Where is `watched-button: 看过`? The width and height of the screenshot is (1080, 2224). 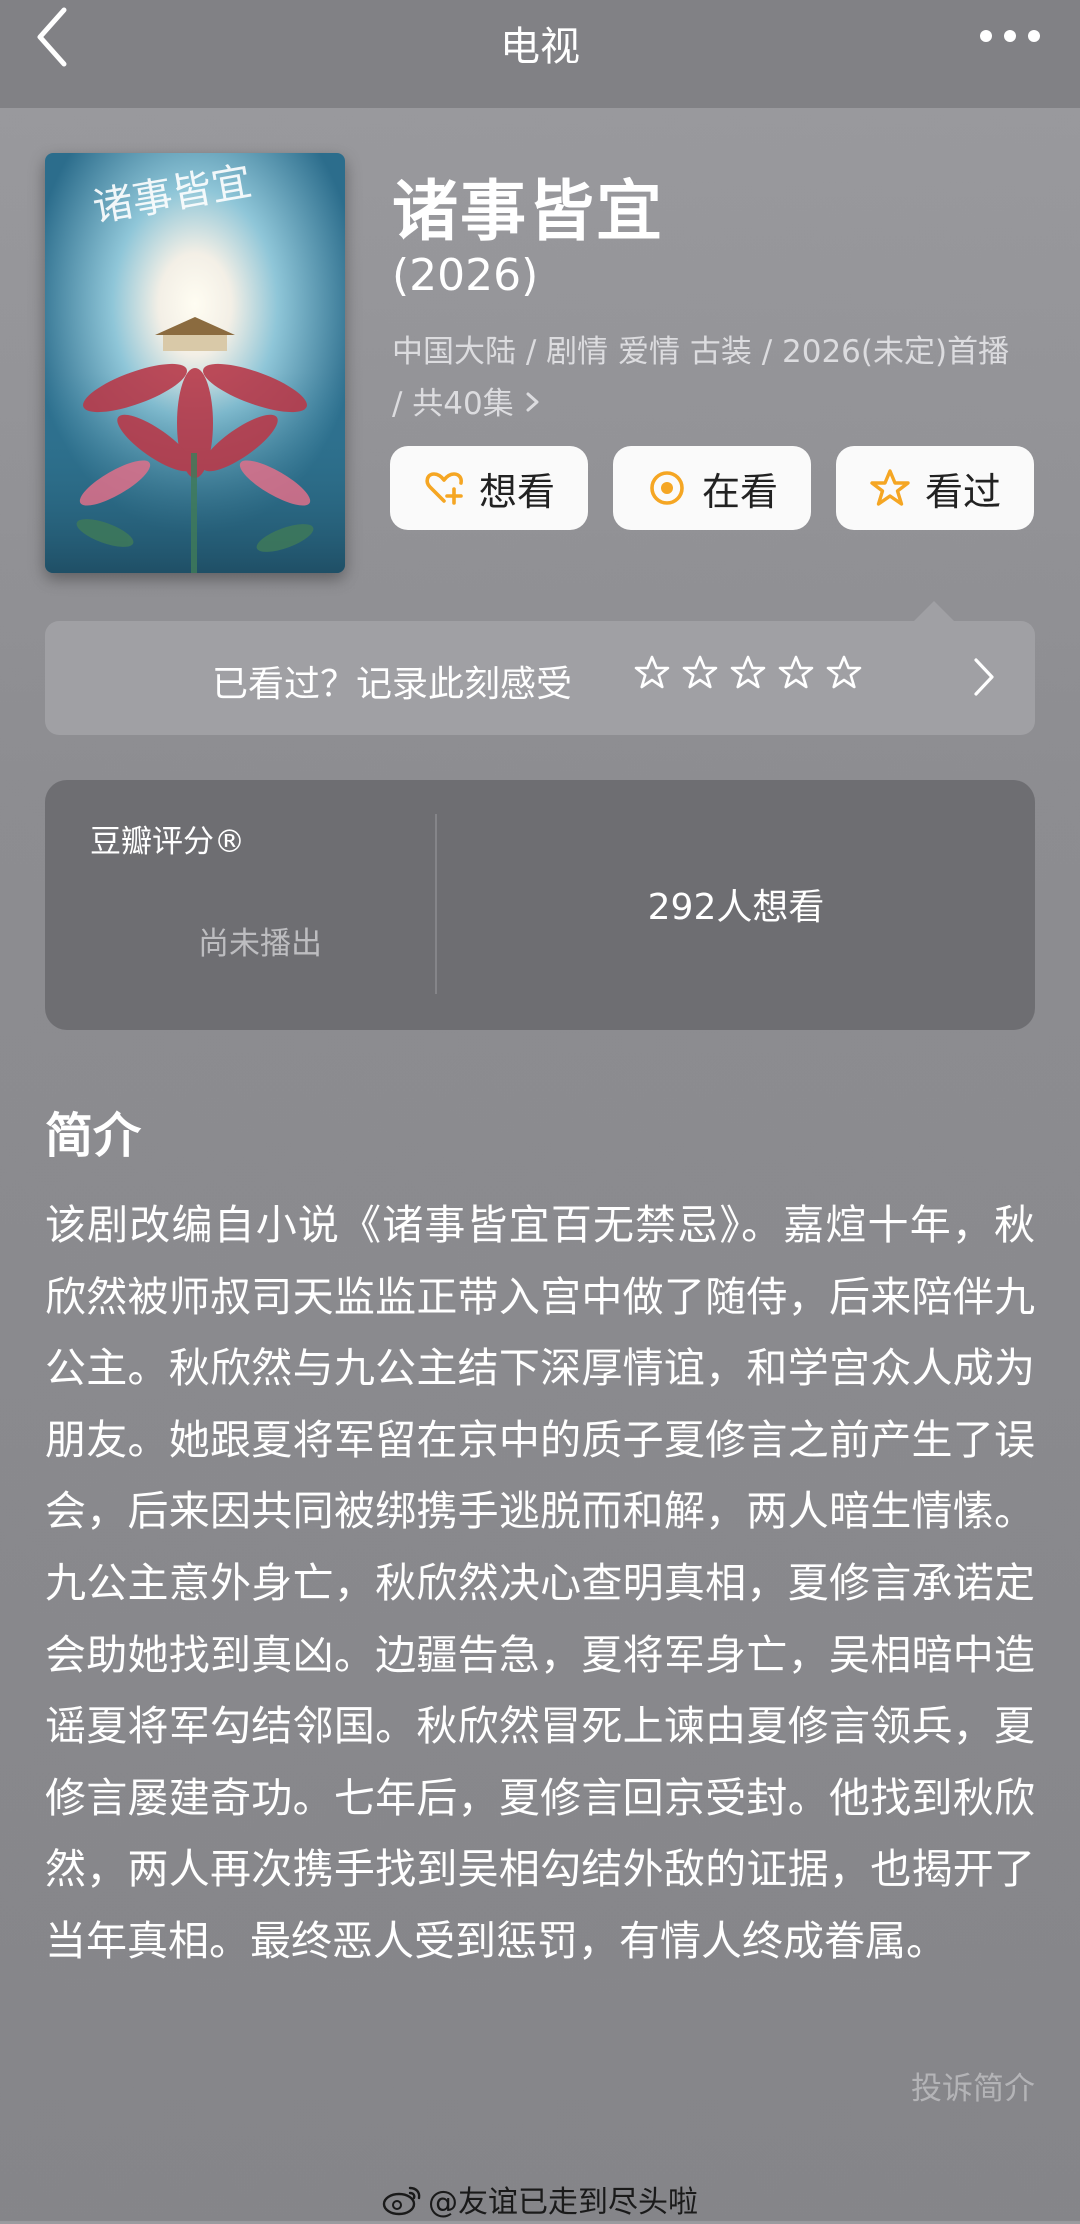
watched-button: 看过 is located at coordinates (935, 488).